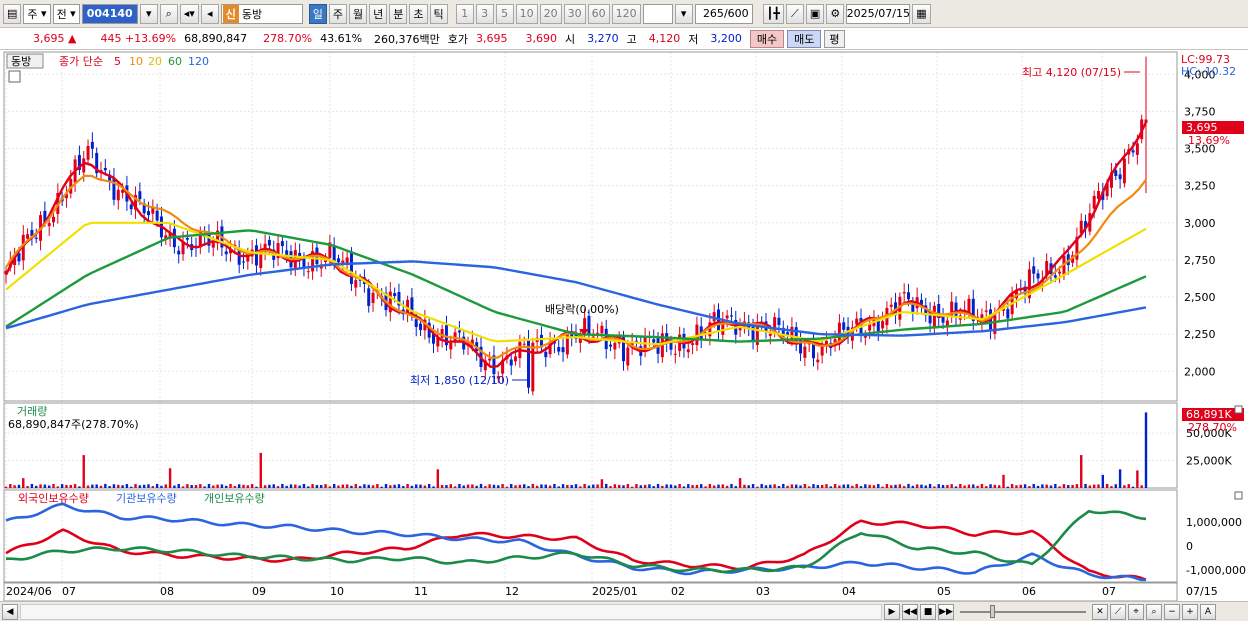 This screenshot has height=621, width=1248. Describe the element at coordinates (1023, 611) in the screenshot. I see `zoom-slider` at that location.